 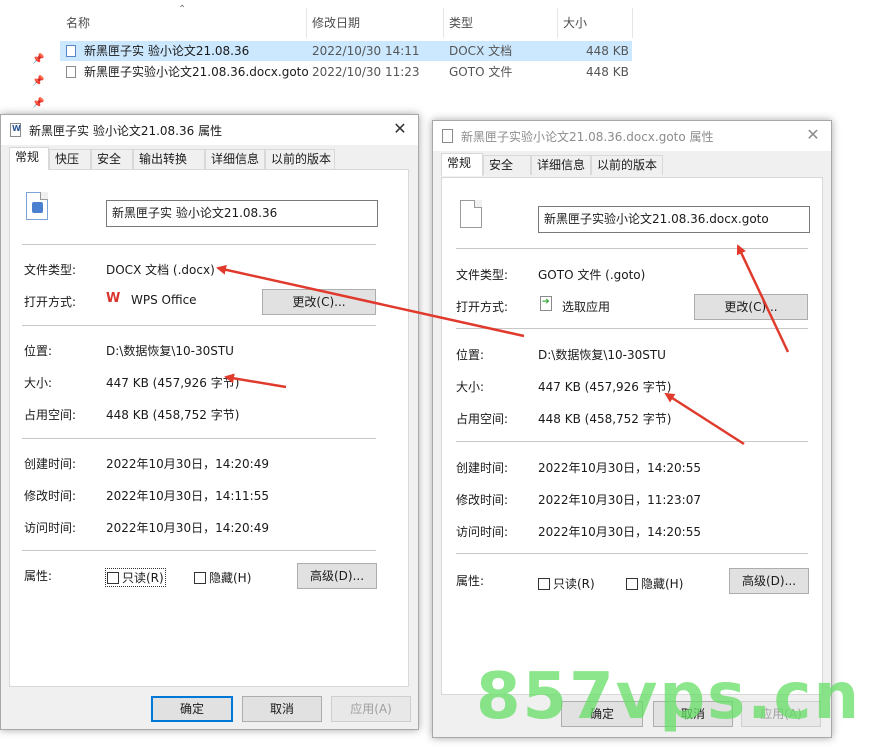 I want to click on apply-button: 应用(A), so click(x=371, y=709).